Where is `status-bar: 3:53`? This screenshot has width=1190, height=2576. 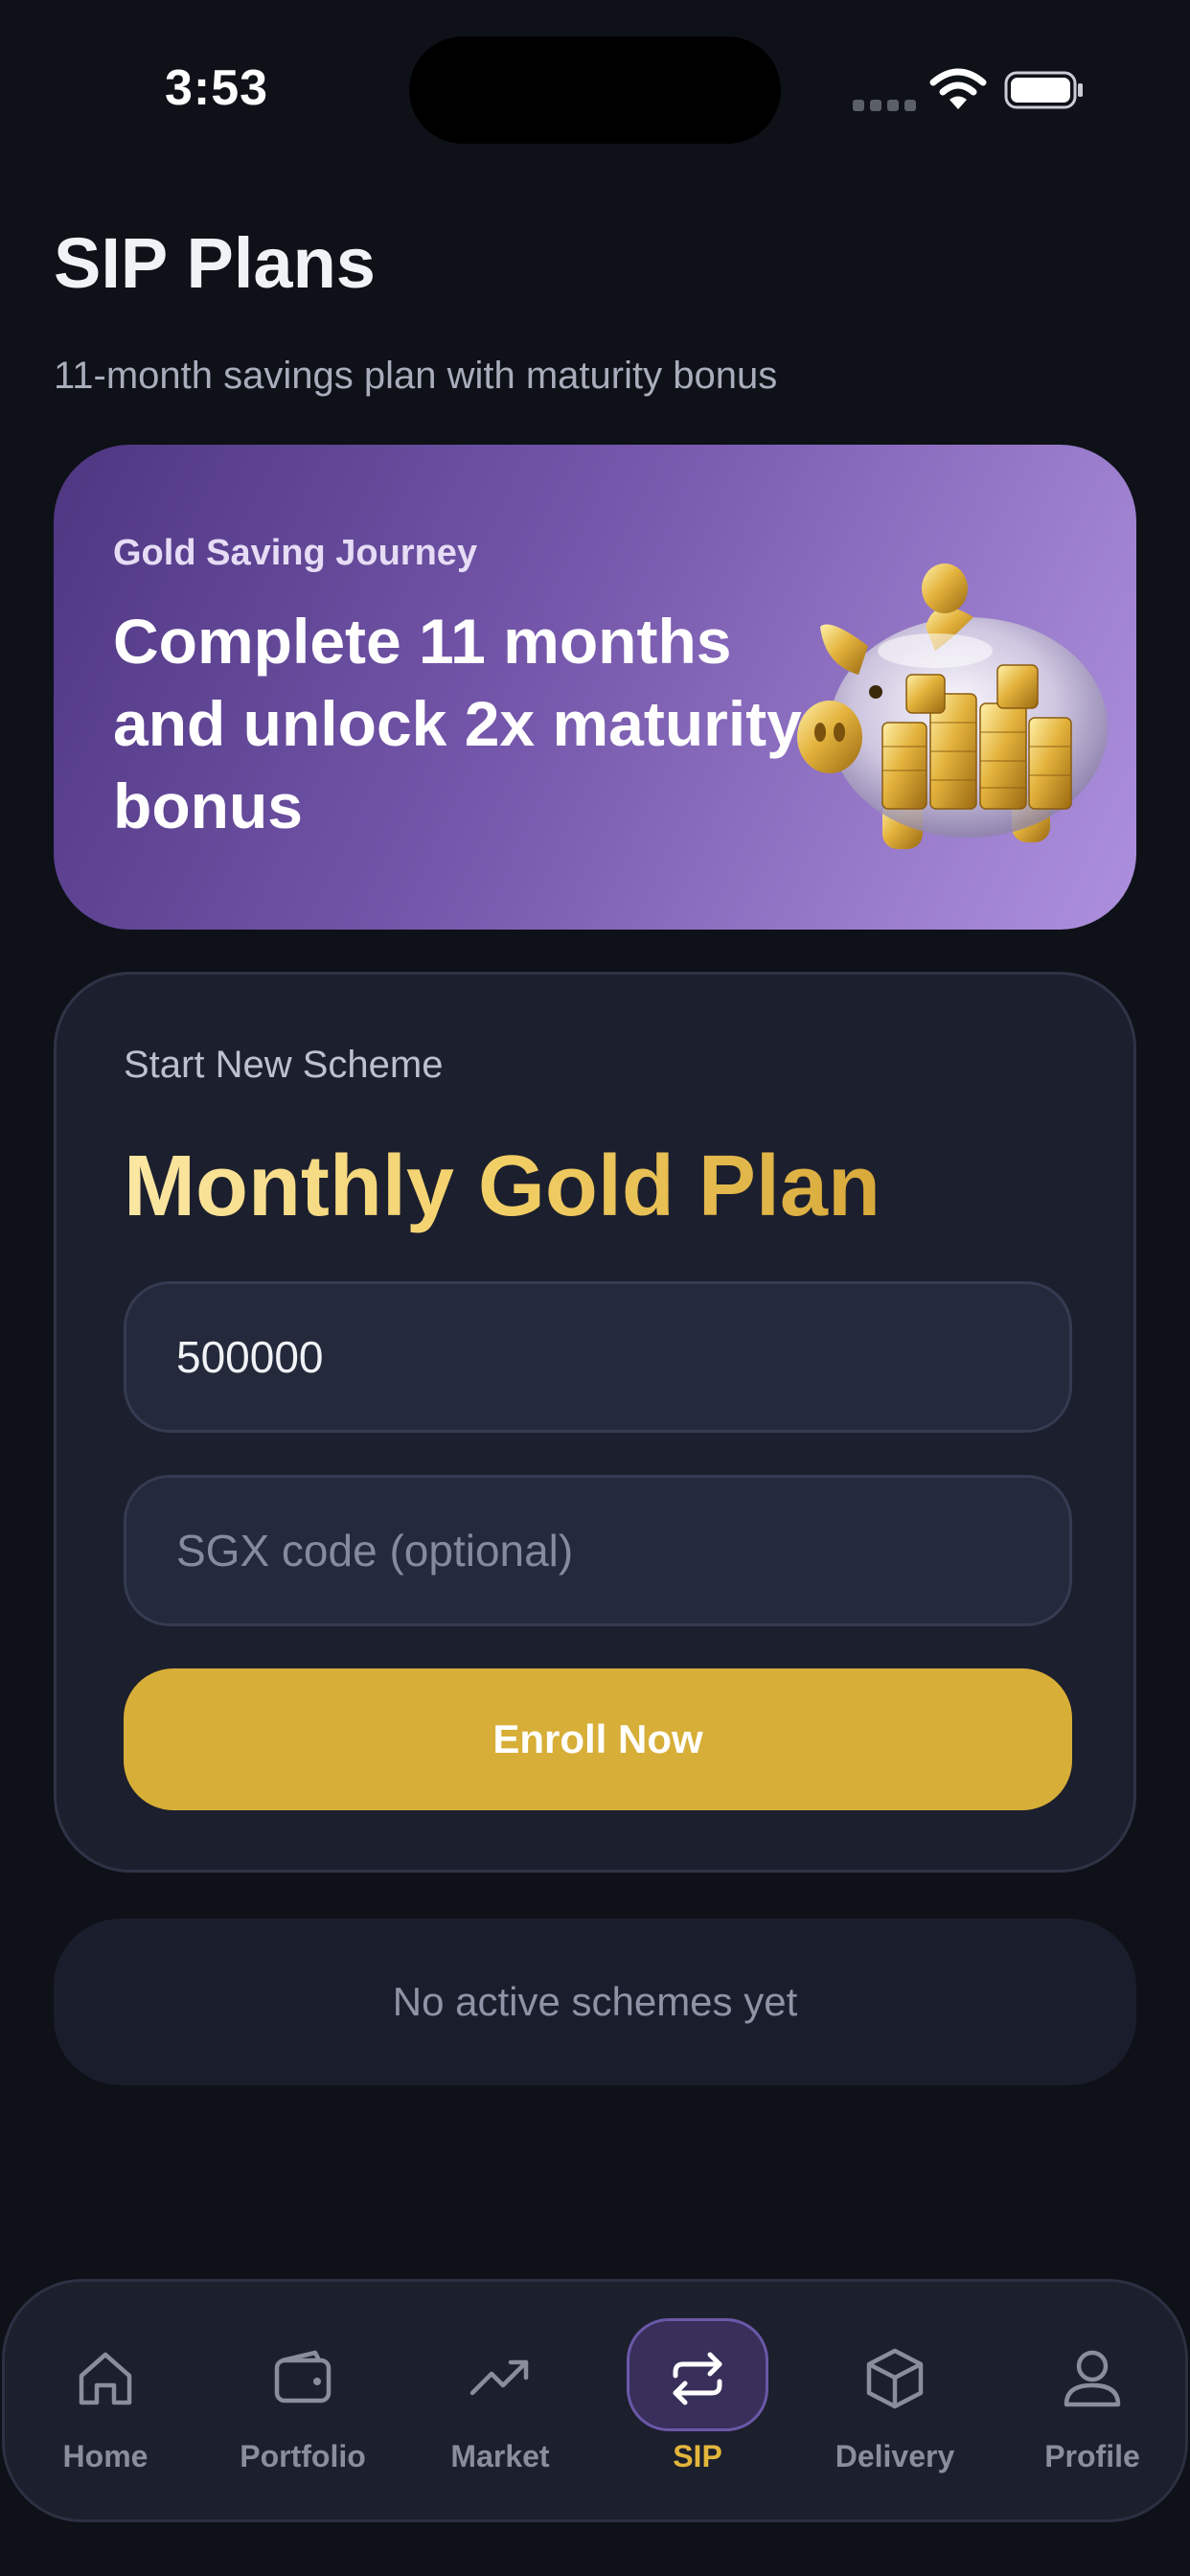
status-bar: 3:53 is located at coordinates (595, 91).